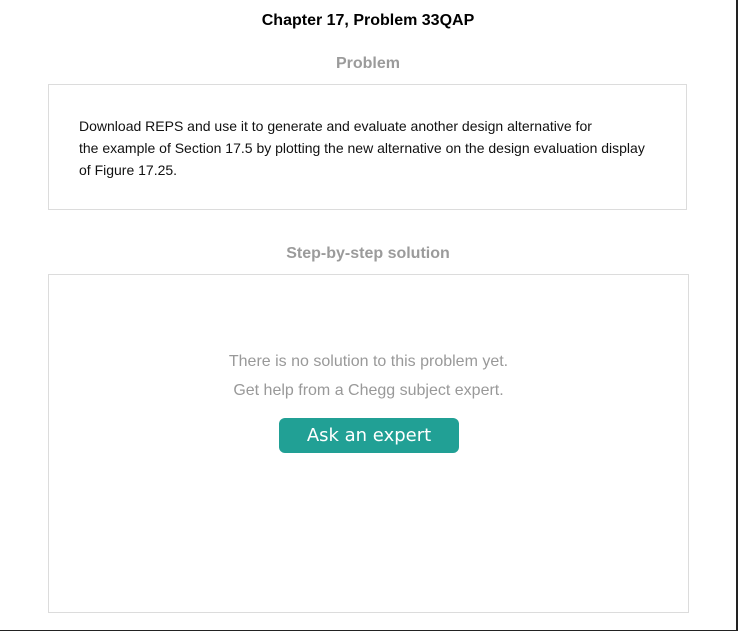 The width and height of the screenshot is (738, 631). I want to click on problem-heading: Problem, so click(367, 63).